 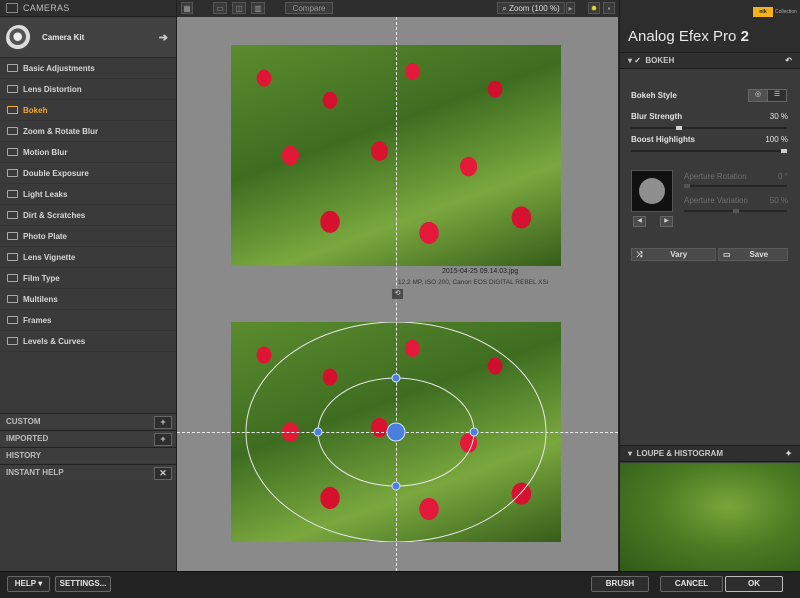 What do you see at coordinates (163, 422) in the screenshot?
I see `add-custom-button: +` at bounding box center [163, 422].